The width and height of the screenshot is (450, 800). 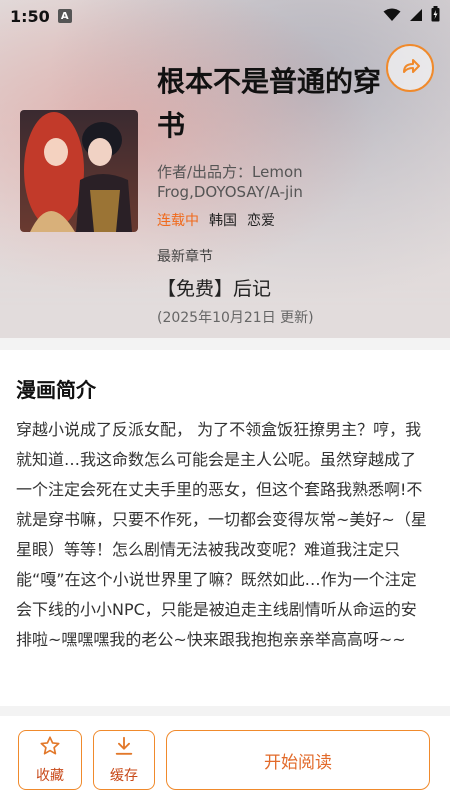 I want to click on battery-icon, so click(x=435, y=16).